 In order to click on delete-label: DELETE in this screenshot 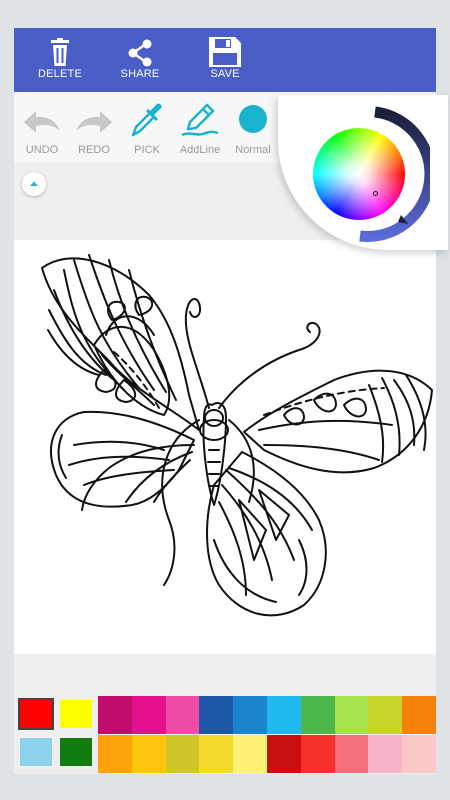, I will do `click(60, 74)`.